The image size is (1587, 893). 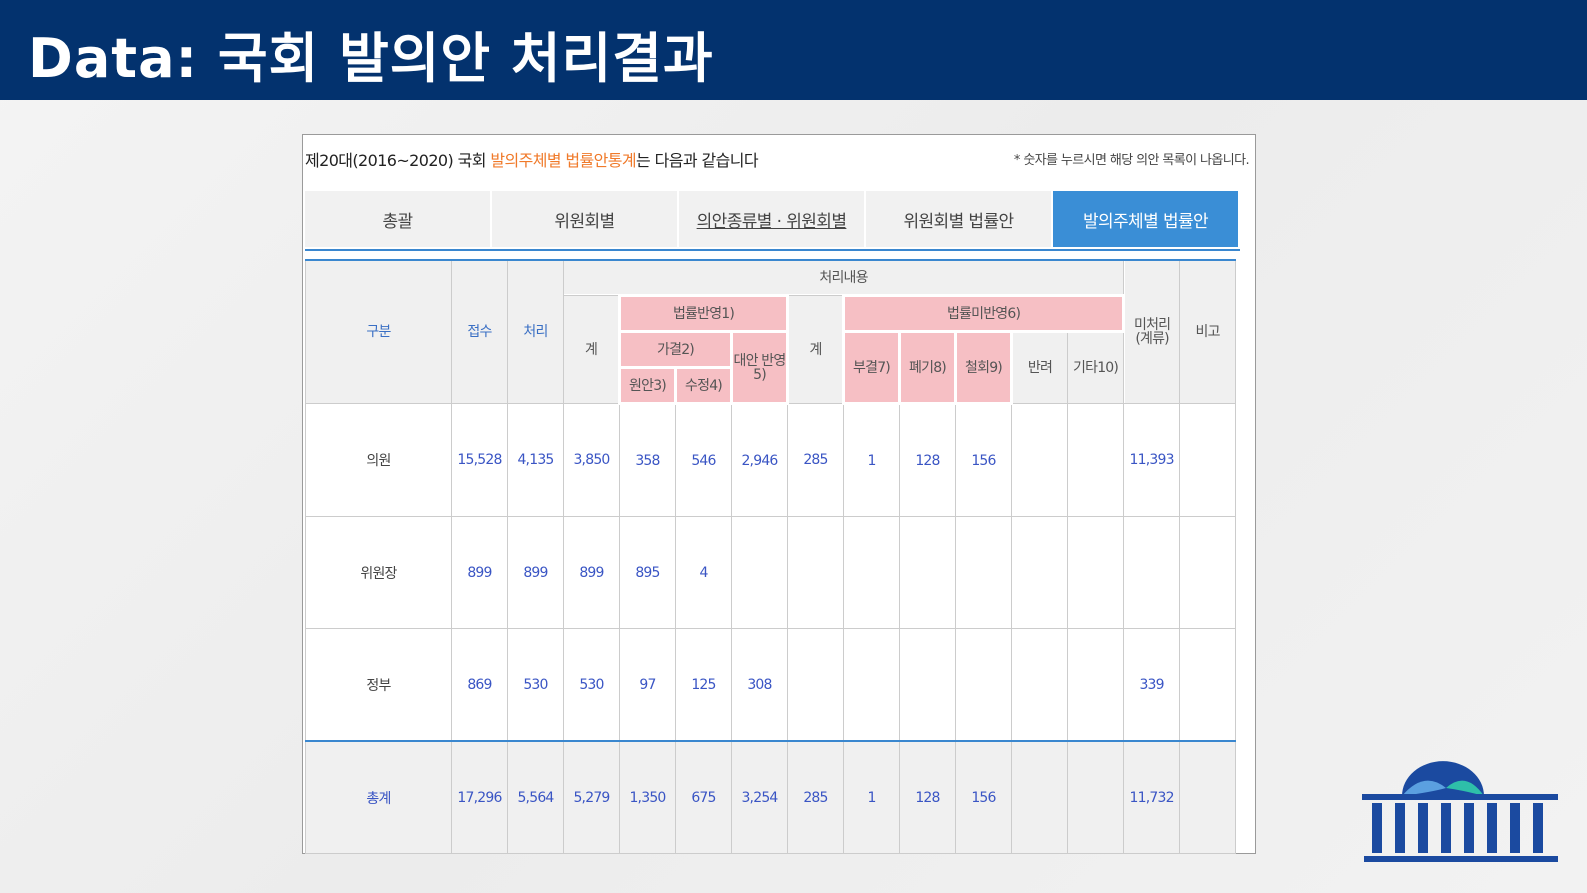 I want to click on slide-header: Data: 국회 발의안 처리결과, so click(x=793, y=50).